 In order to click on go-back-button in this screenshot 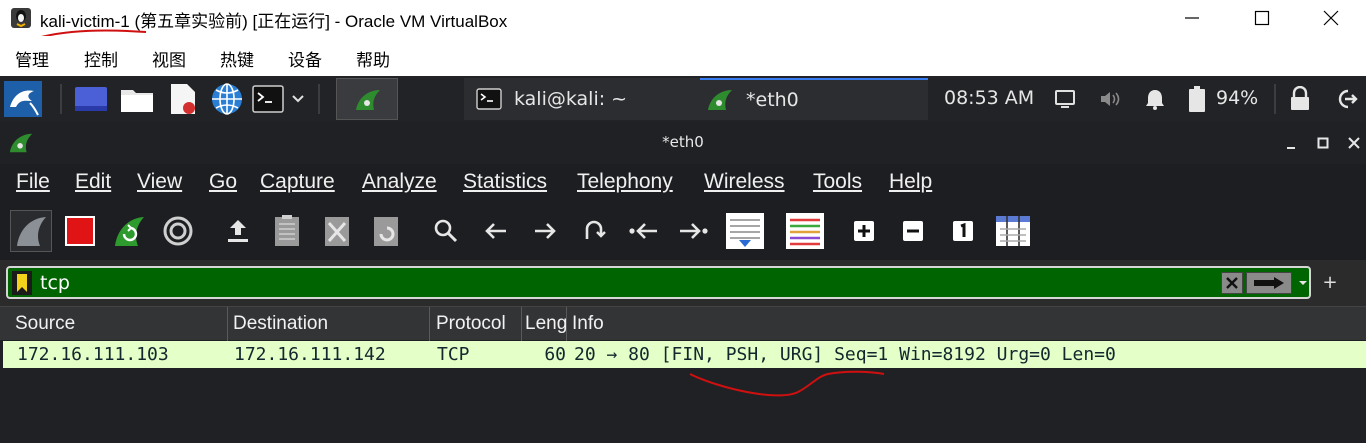, I will do `click(496, 231)`.